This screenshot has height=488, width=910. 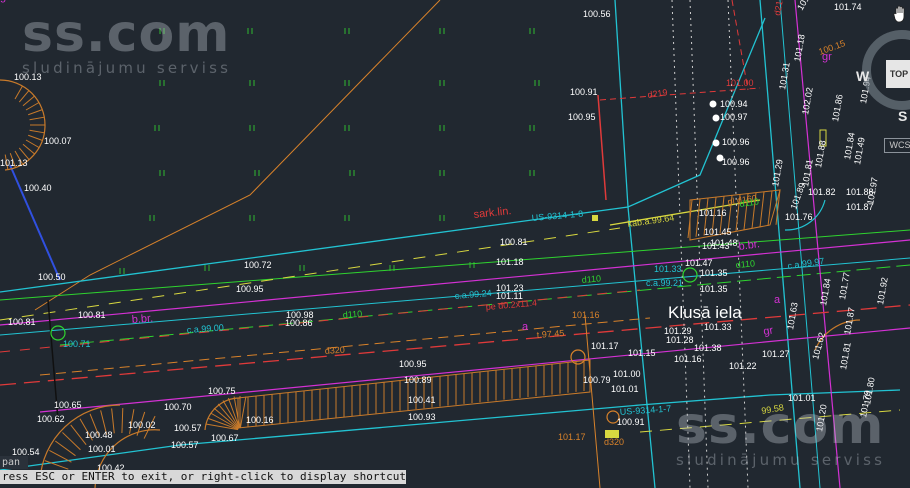 What do you see at coordinates (736, 162) in the screenshot?
I see `elevation-label: 100.96` at bounding box center [736, 162].